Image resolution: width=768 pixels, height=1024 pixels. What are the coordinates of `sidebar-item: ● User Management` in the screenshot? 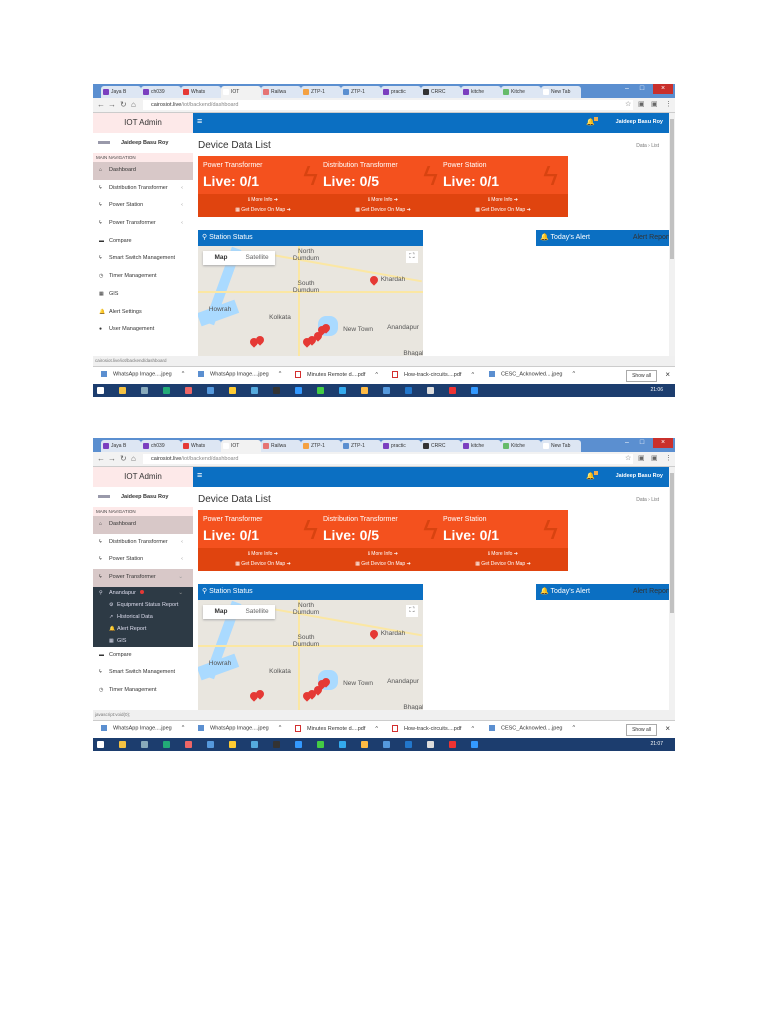 It's located at (143, 330).